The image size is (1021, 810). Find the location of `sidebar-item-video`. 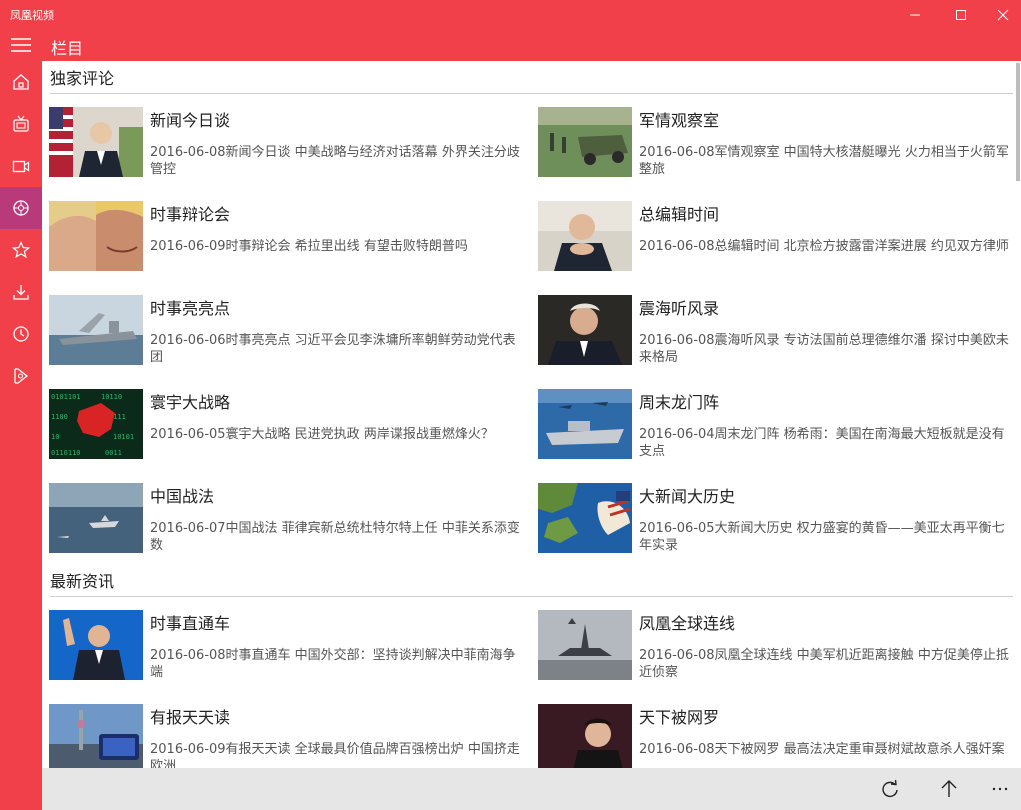

sidebar-item-video is located at coordinates (21, 166).